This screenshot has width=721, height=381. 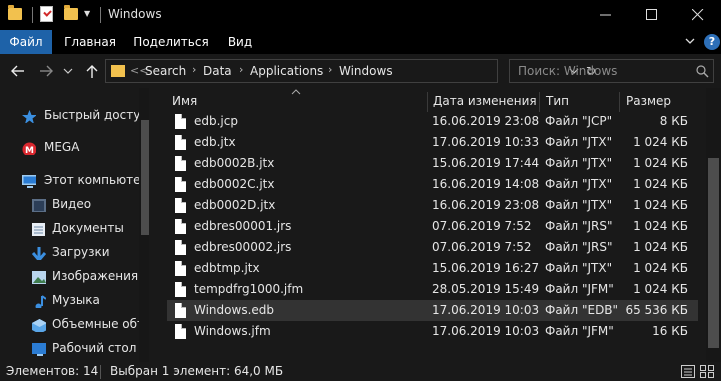 What do you see at coordinates (26, 42) in the screenshot?
I see `tab-file: Файл` at bounding box center [26, 42].